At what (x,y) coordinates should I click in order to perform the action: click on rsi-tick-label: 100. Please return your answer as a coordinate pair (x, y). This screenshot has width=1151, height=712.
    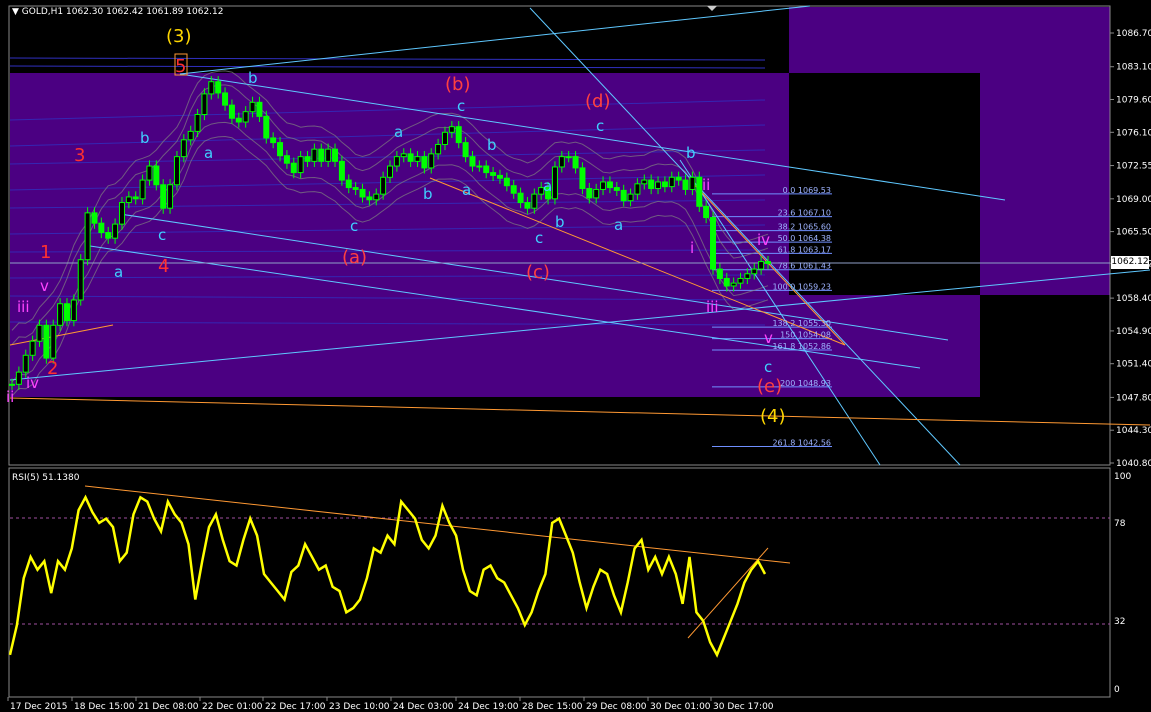
    Looking at the image, I should click on (1122, 477).